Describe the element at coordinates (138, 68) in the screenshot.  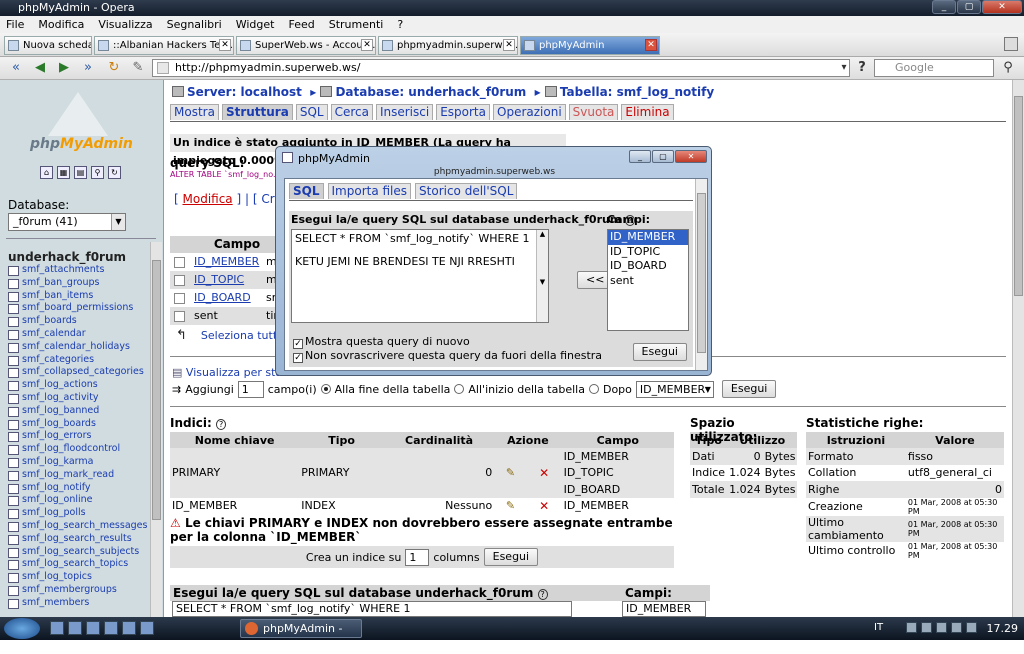
I see `edit-icon: ✎` at that location.